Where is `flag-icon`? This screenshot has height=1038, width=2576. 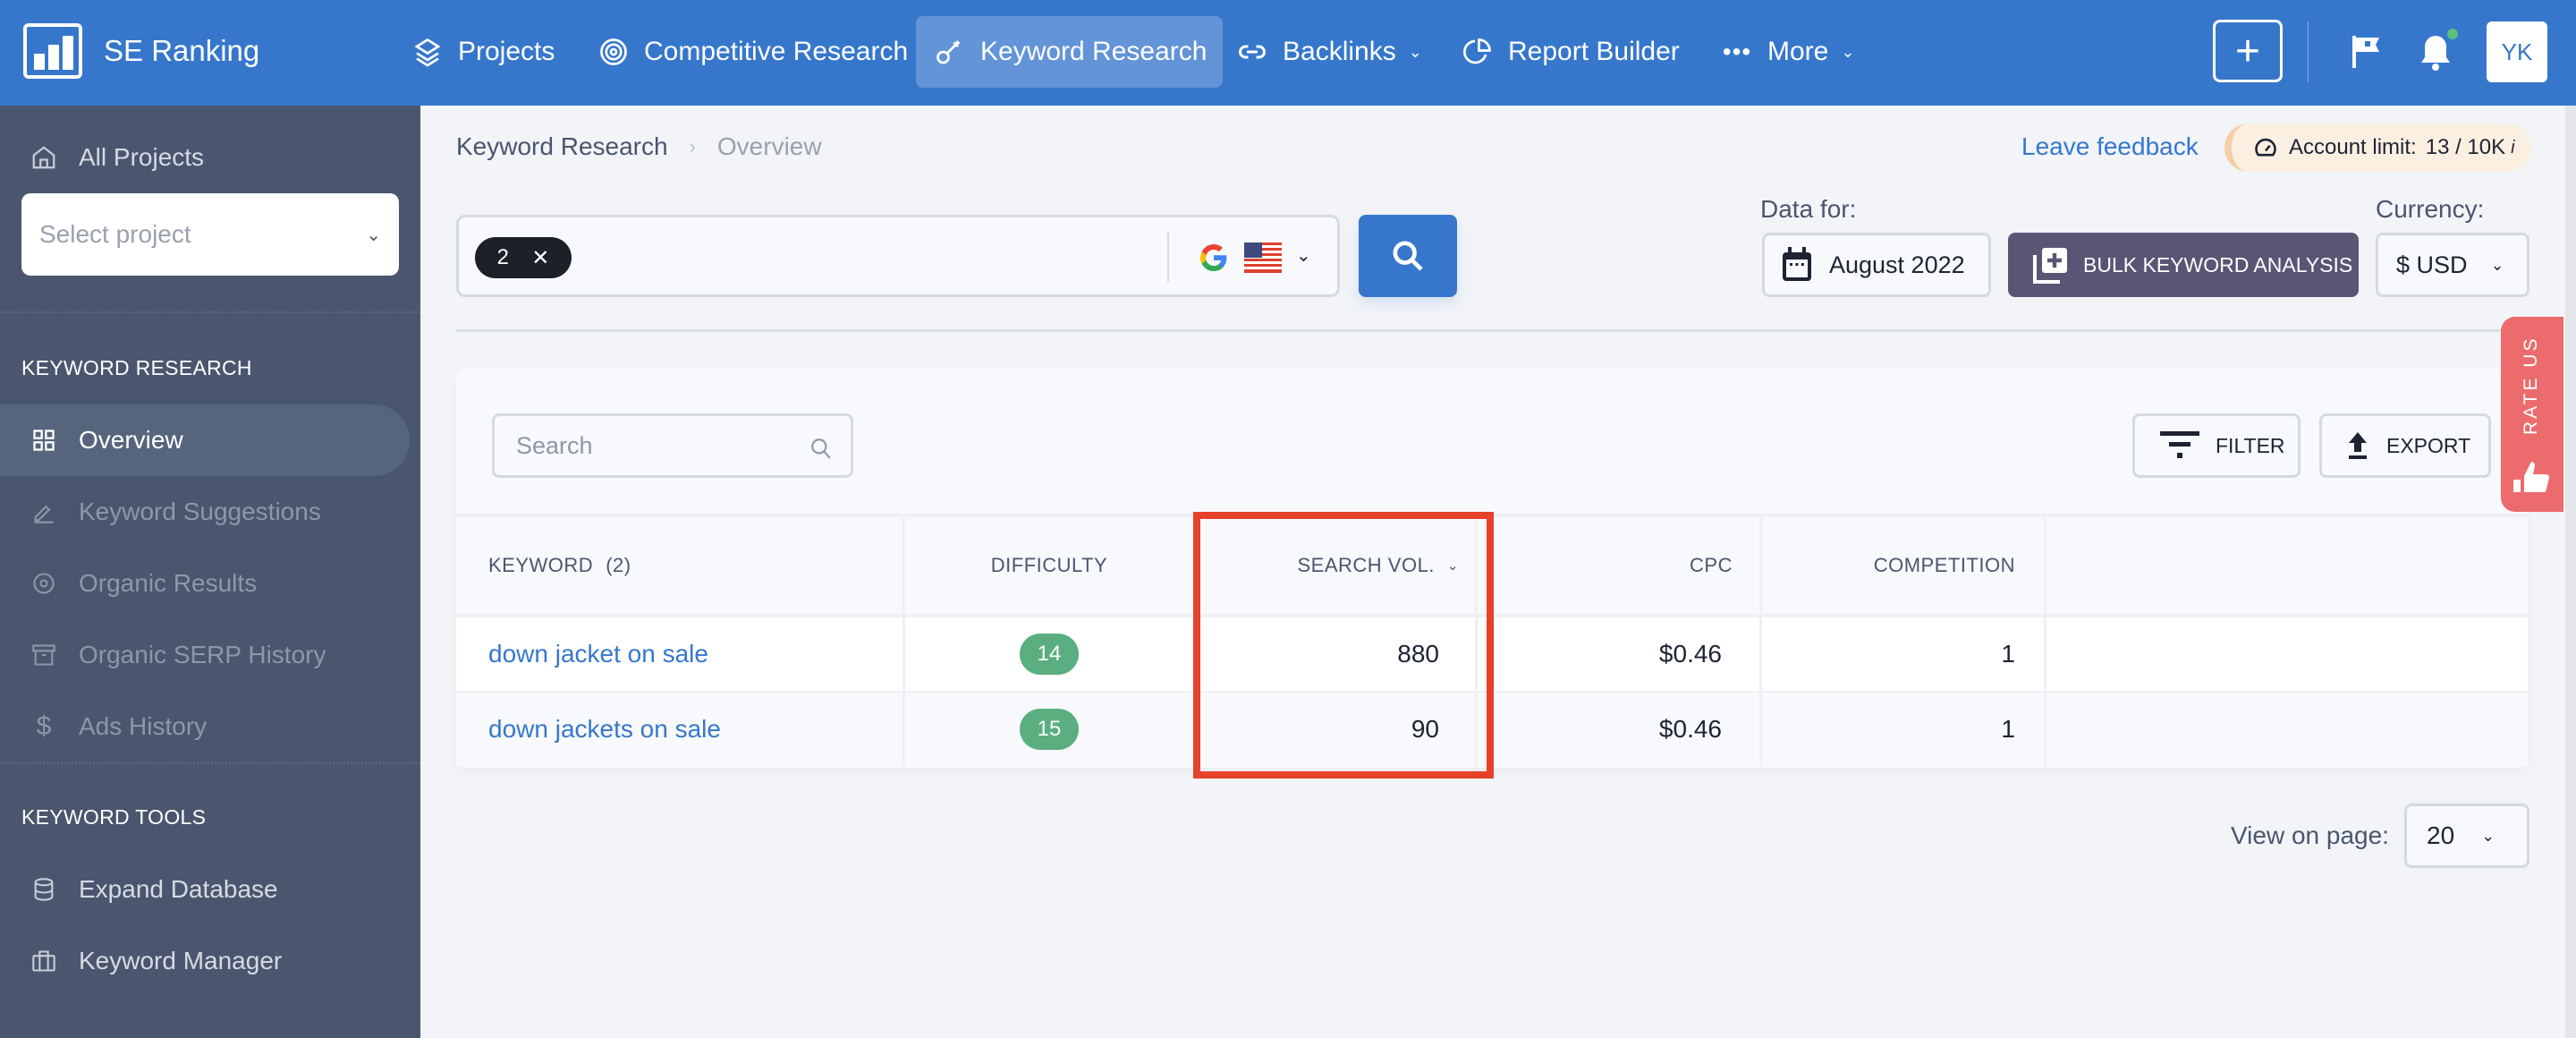
flag-icon is located at coordinates (2366, 52).